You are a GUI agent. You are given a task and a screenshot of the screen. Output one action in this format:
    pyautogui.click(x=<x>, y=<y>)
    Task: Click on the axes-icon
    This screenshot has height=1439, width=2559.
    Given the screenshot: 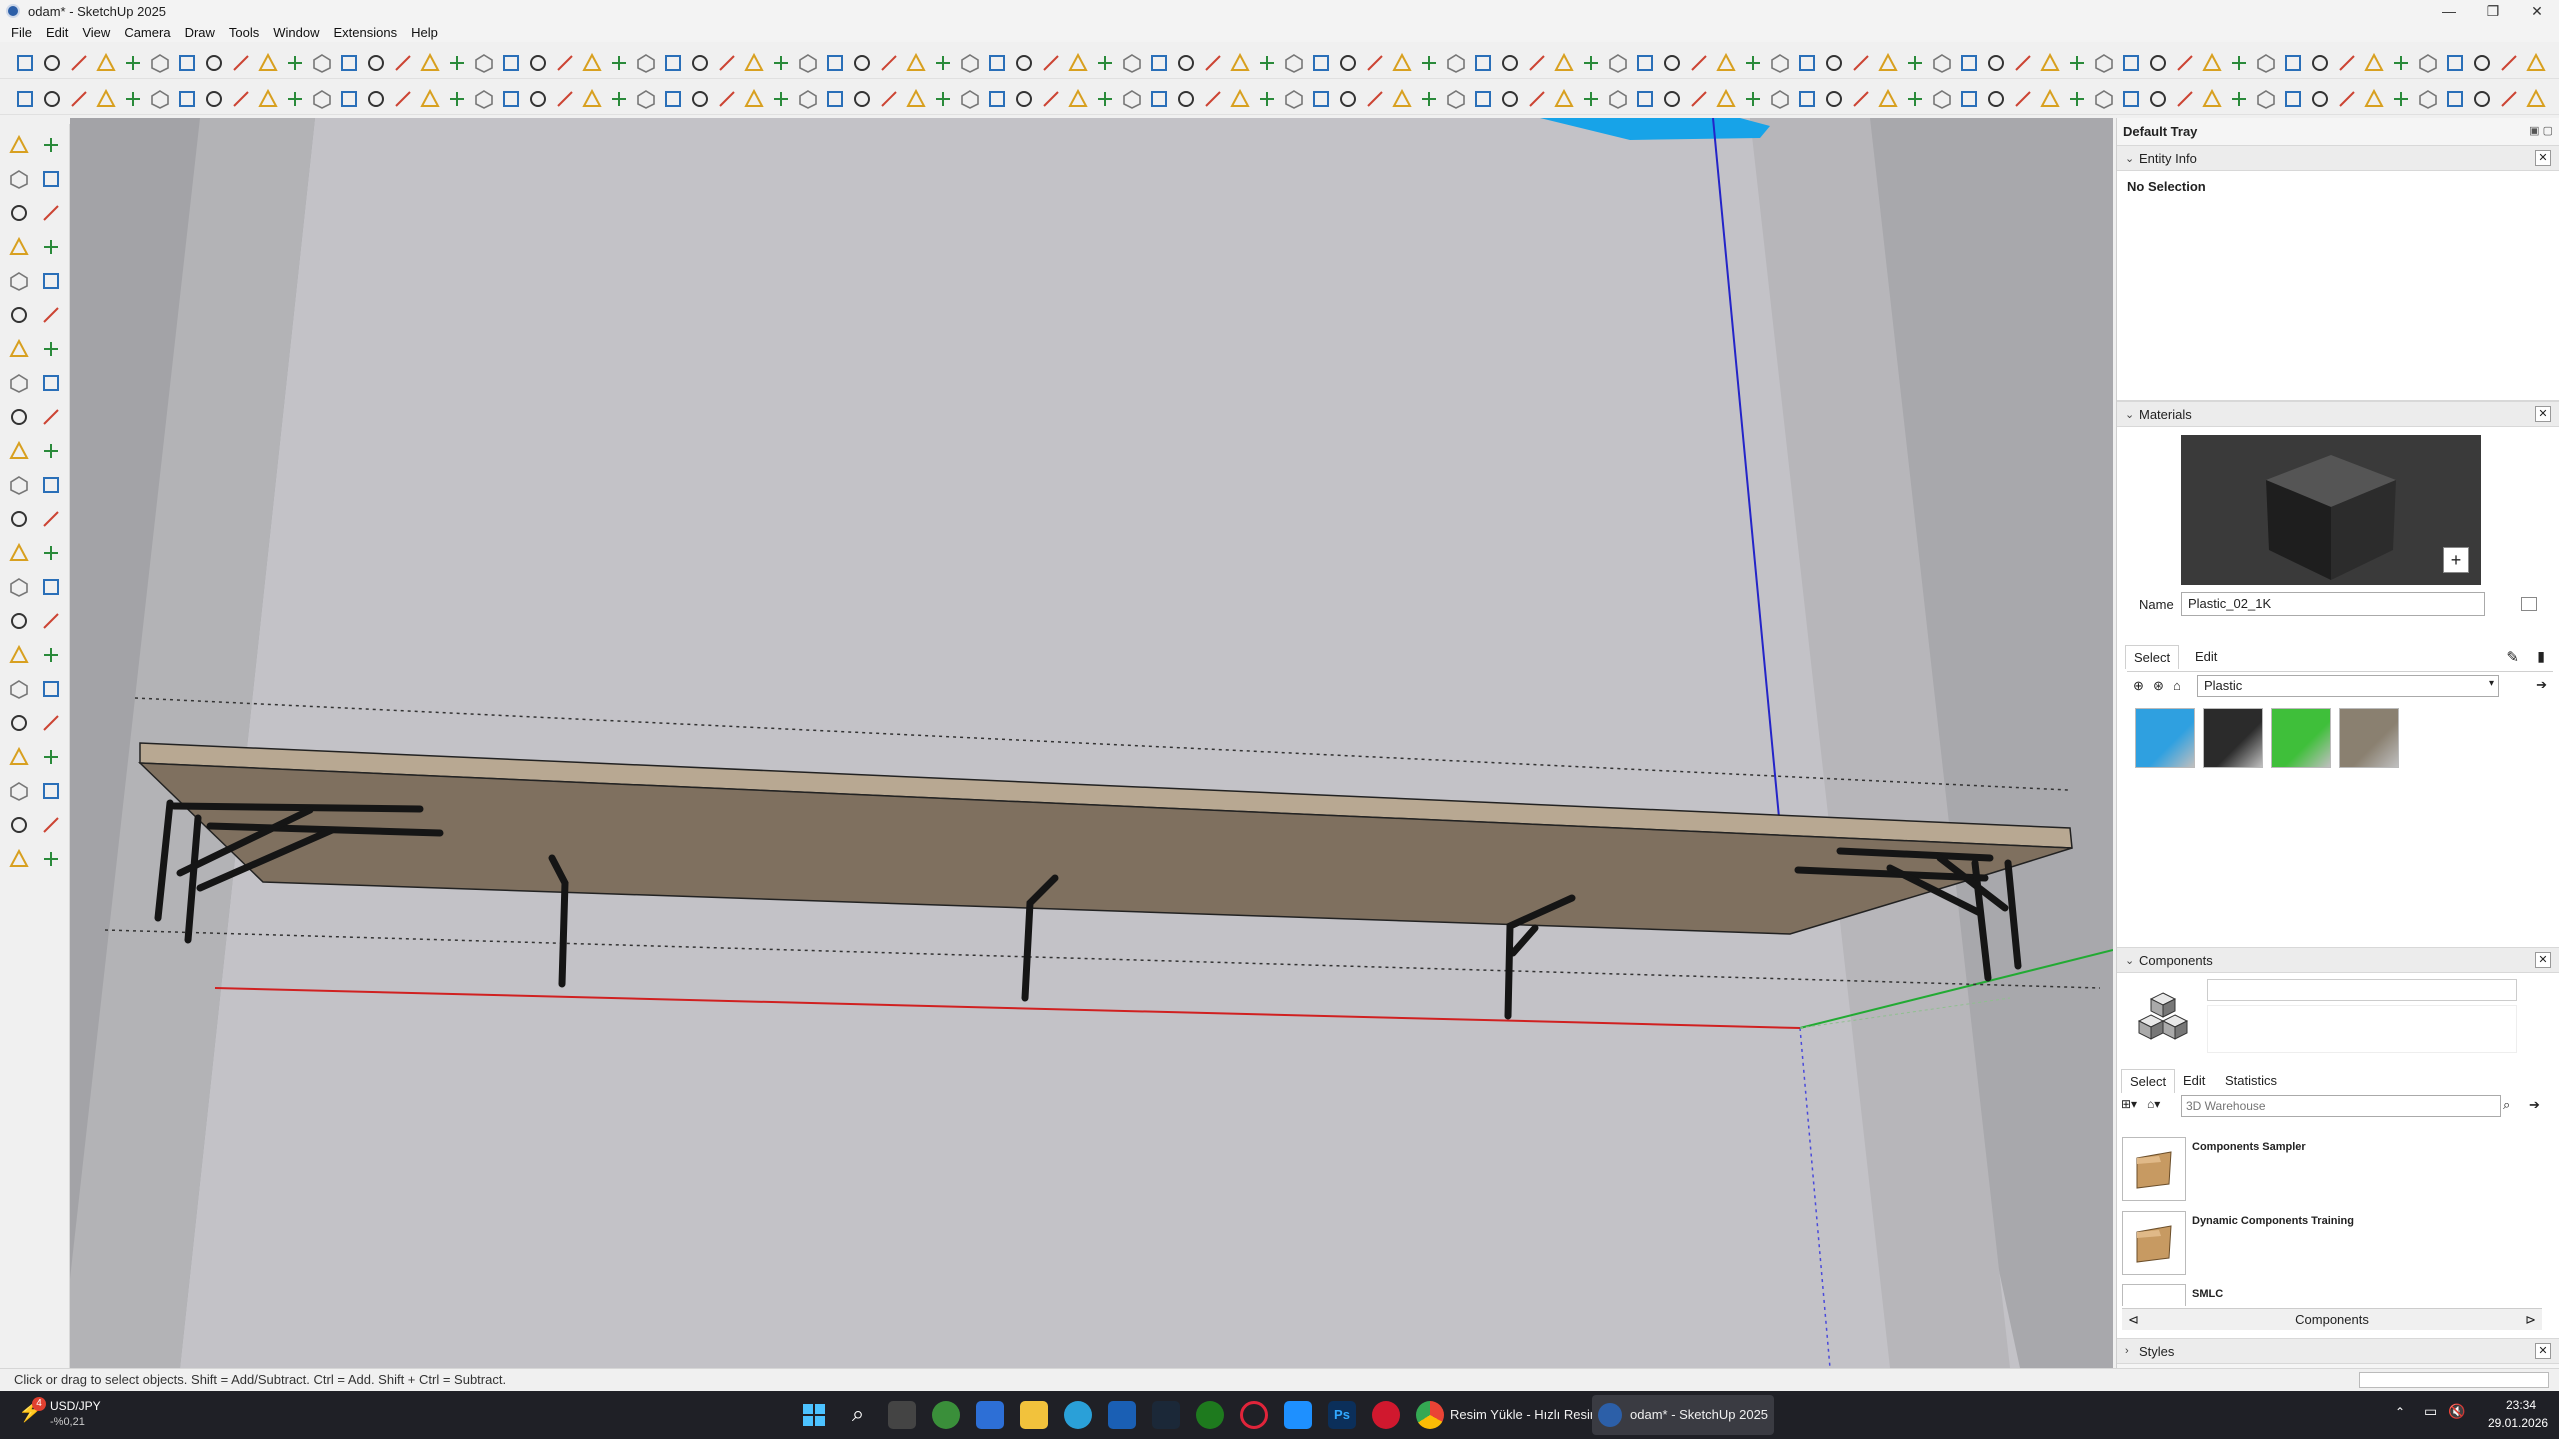 What is the action you would take?
    pyautogui.click(x=781, y=99)
    